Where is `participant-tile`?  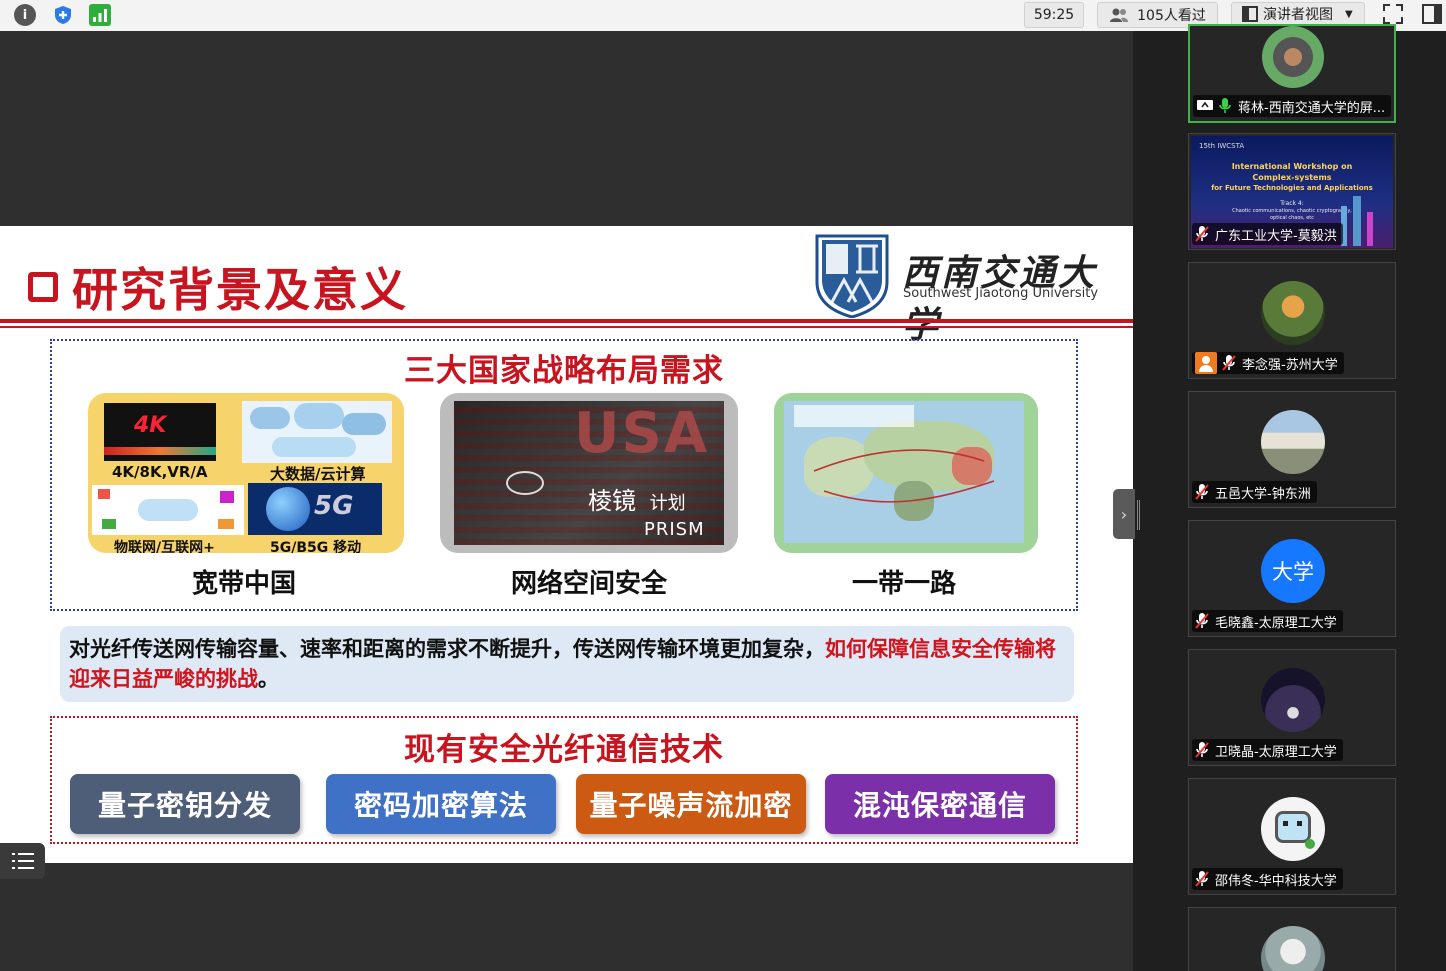
participant-tile is located at coordinates (1292, 939).